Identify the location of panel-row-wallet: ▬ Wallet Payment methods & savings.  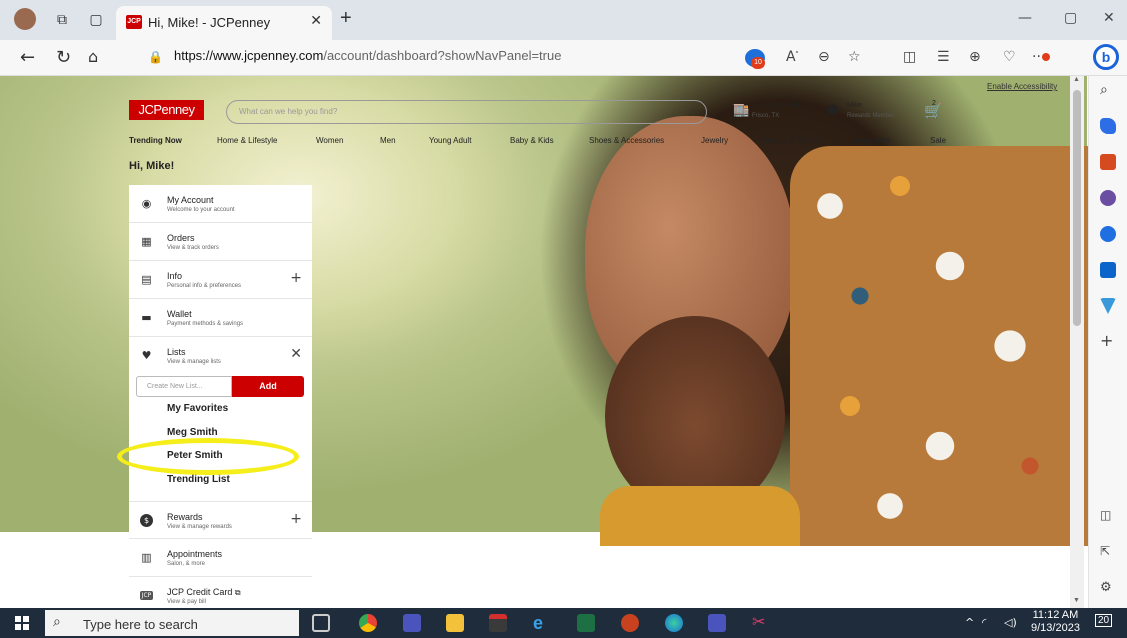
(220, 318).